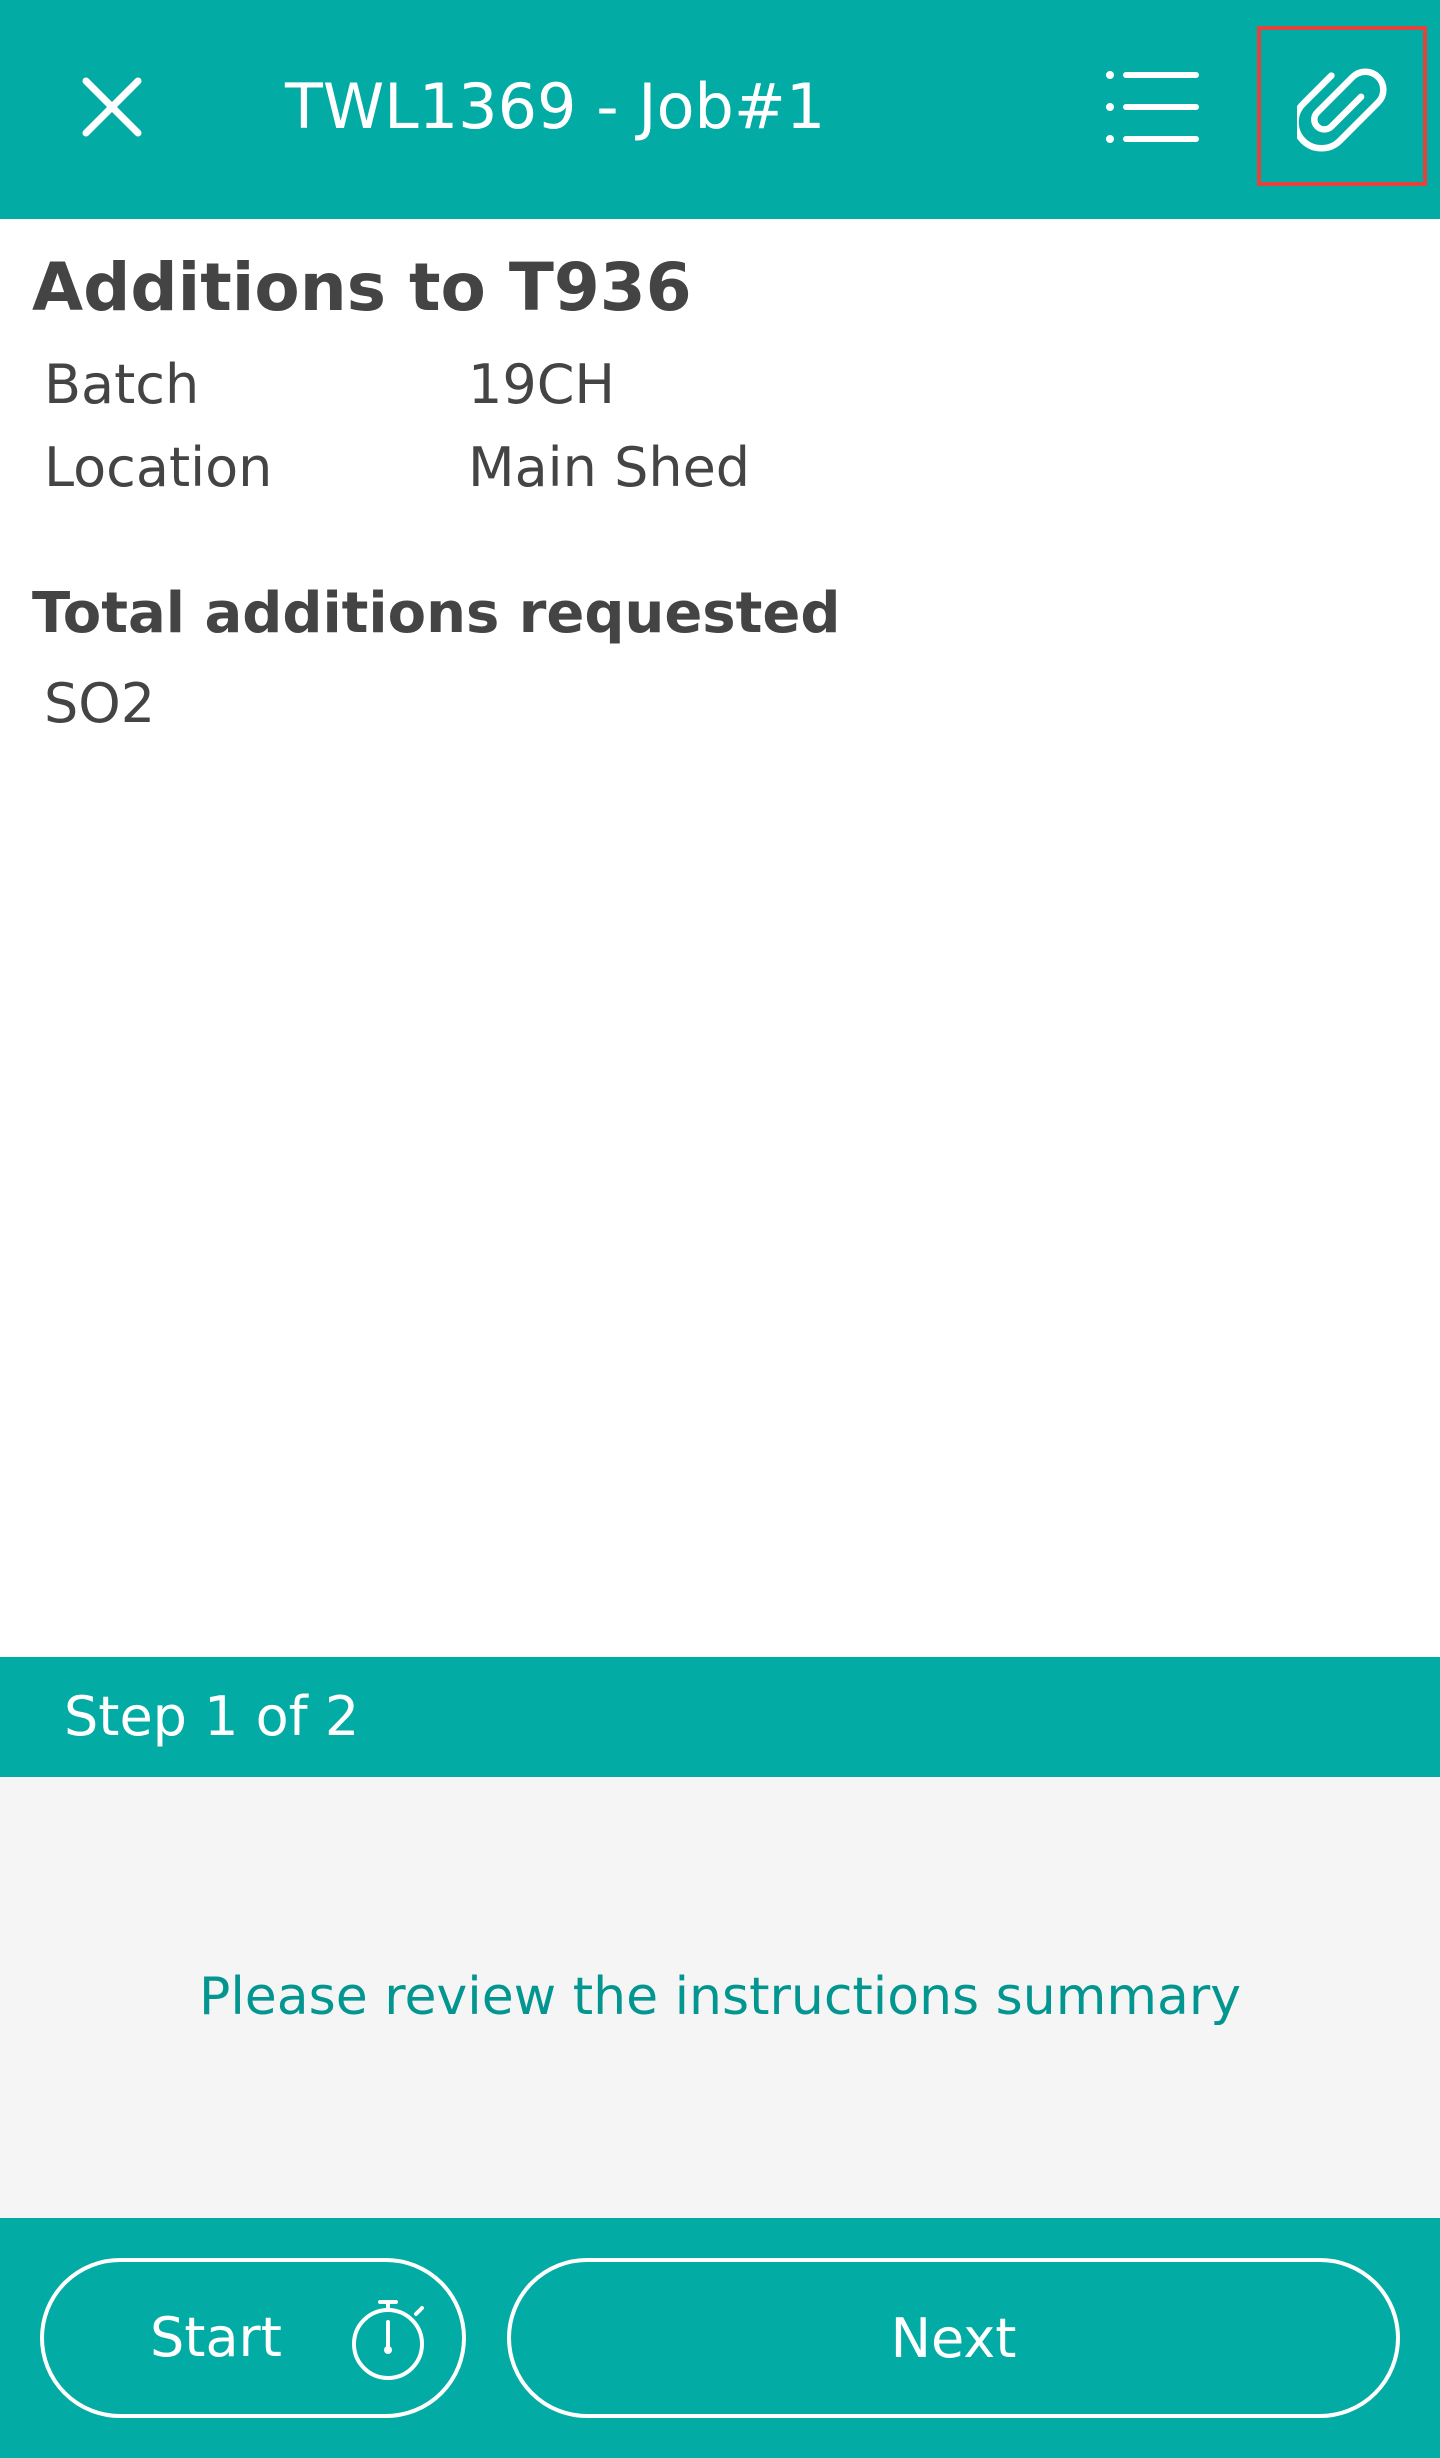 Image resolution: width=1440 pixels, height=2458 pixels. I want to click on batch-value: 19CH, so click(542, 384).